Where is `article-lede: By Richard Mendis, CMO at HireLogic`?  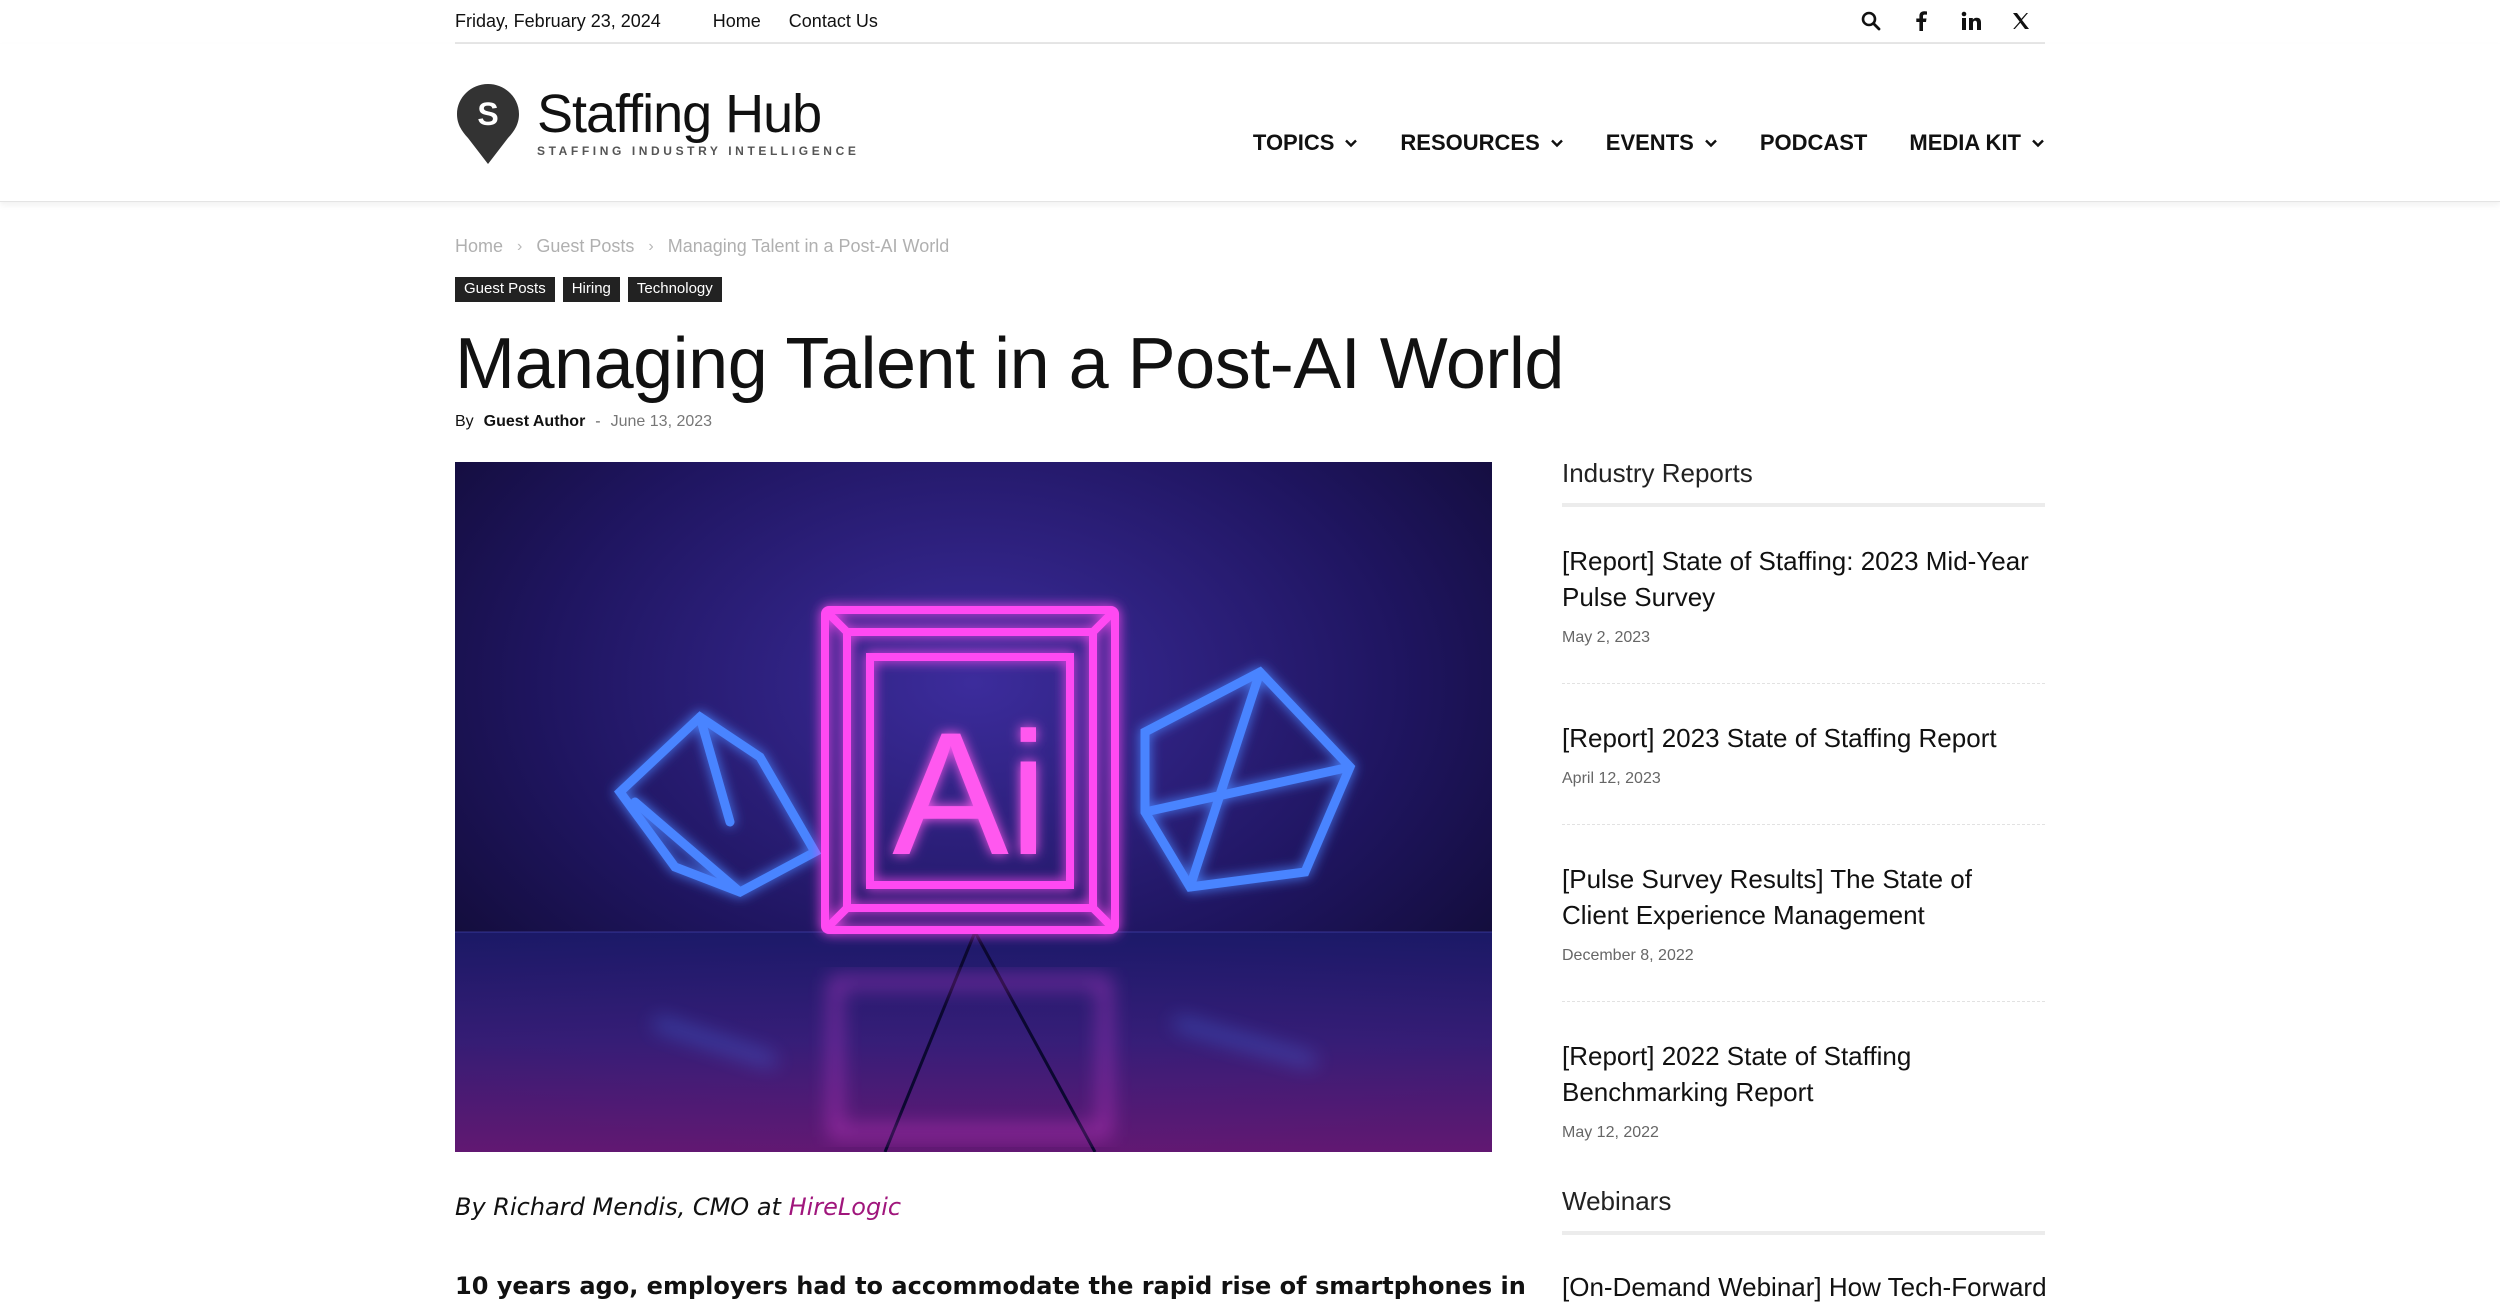 article-lede: By Richard Mendis, CMO at HireLogic is located at coordinates (678, 1207).